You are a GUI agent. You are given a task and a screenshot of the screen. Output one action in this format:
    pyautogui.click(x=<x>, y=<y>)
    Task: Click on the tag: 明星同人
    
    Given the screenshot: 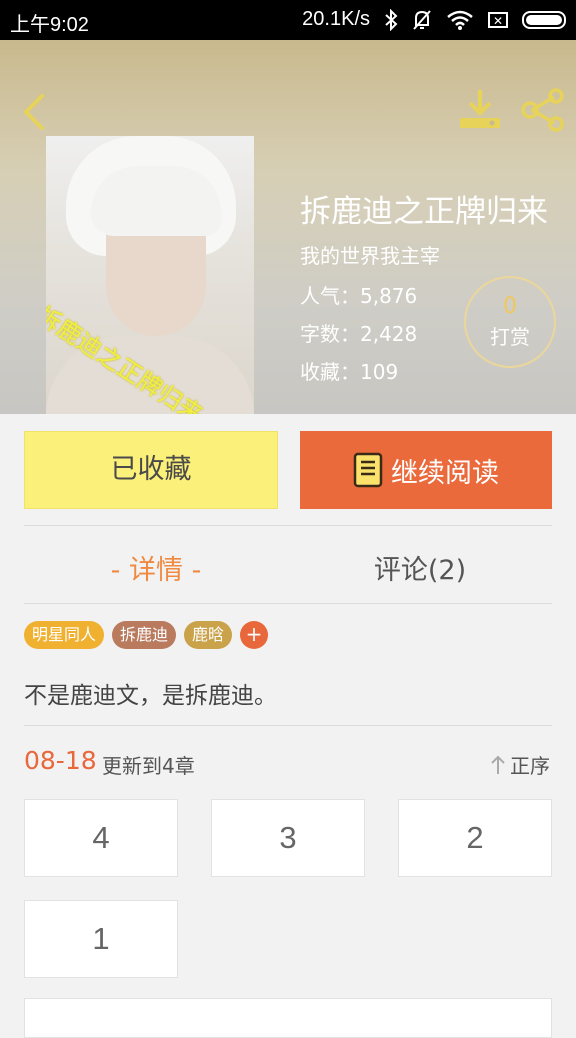 What is the action you would take?
    pyautogui.click(x=64, y=635)
    